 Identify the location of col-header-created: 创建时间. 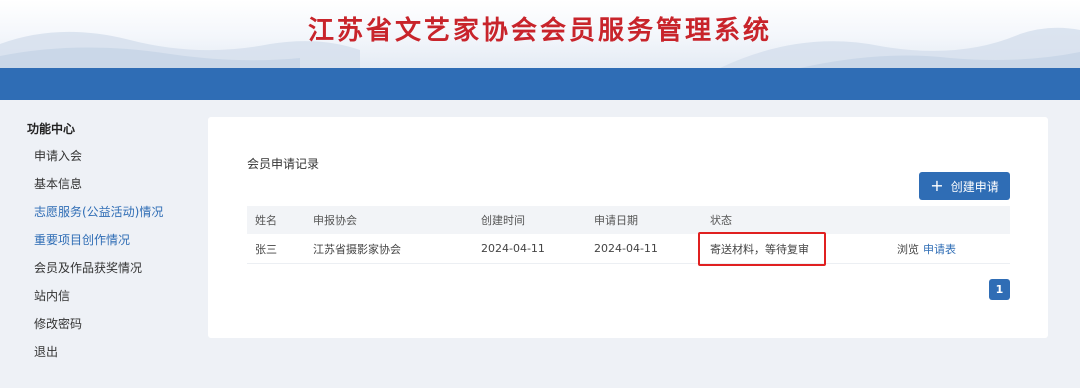
(503, 220).